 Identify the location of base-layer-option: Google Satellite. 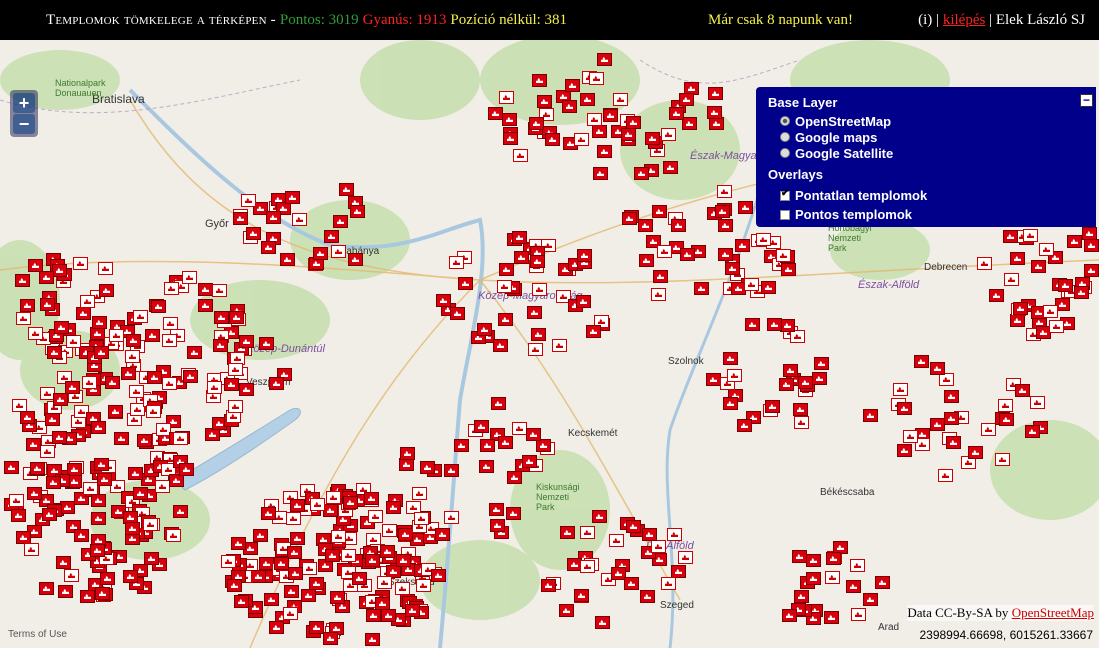
(932, 153).